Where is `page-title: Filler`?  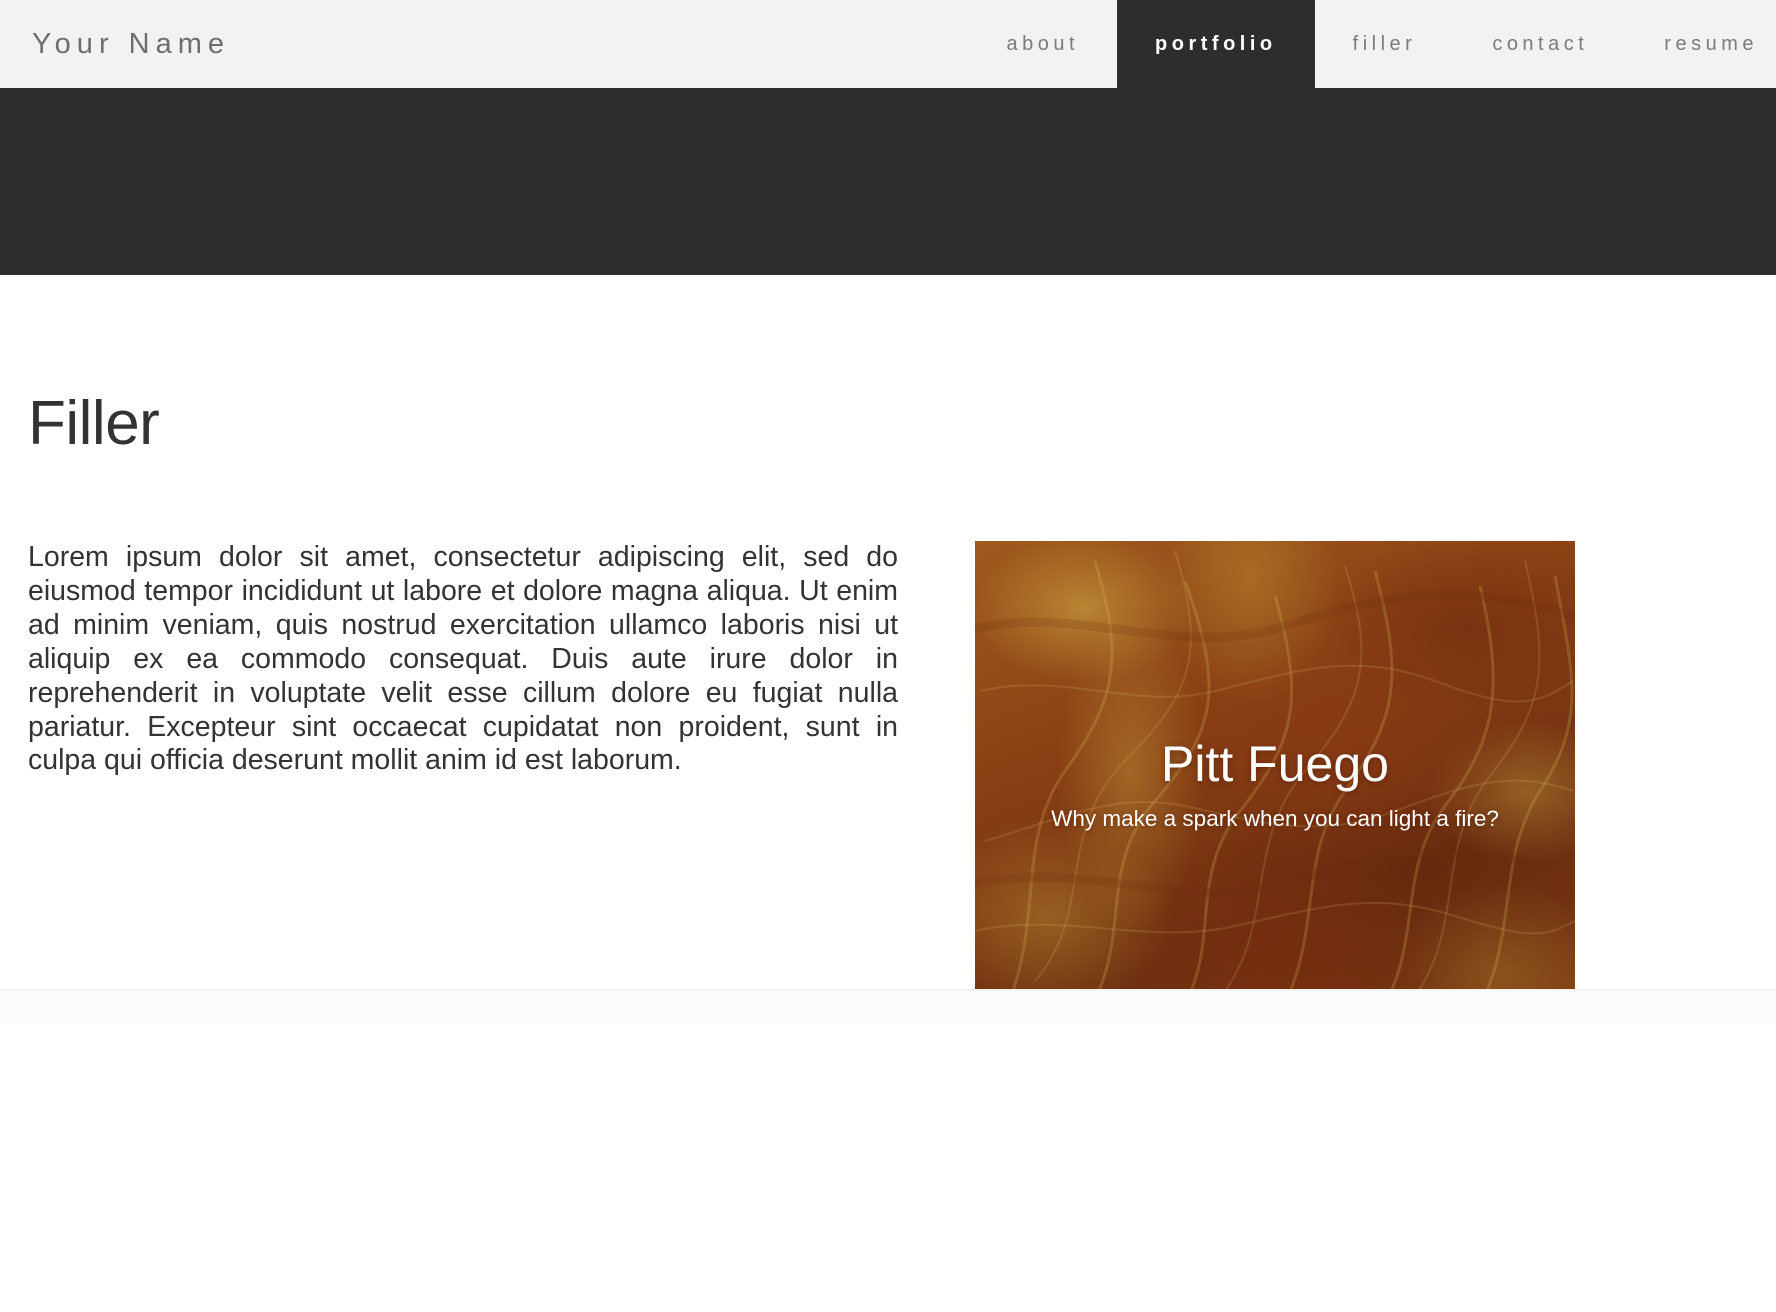 page-title: Filler is located at coordinates (94, 423).